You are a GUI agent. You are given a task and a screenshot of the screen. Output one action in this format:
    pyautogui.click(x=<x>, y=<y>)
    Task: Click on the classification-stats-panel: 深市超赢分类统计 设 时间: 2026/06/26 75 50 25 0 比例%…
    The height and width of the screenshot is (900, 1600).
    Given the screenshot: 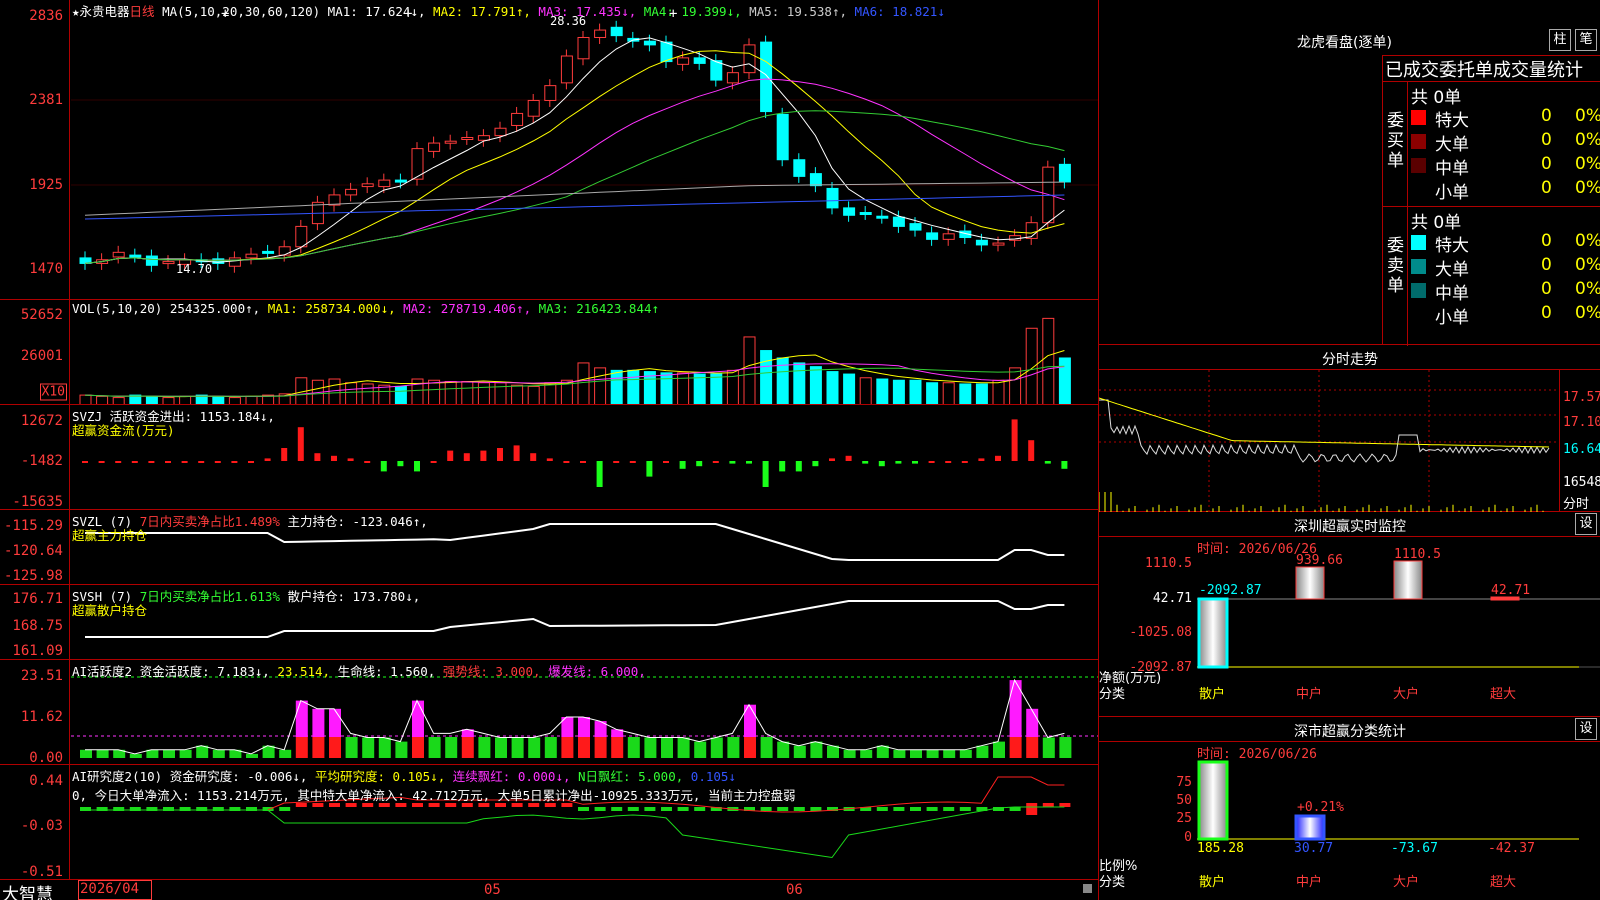 What is the action you would take?
    pyautogui.click(x=1349, y=808)
    